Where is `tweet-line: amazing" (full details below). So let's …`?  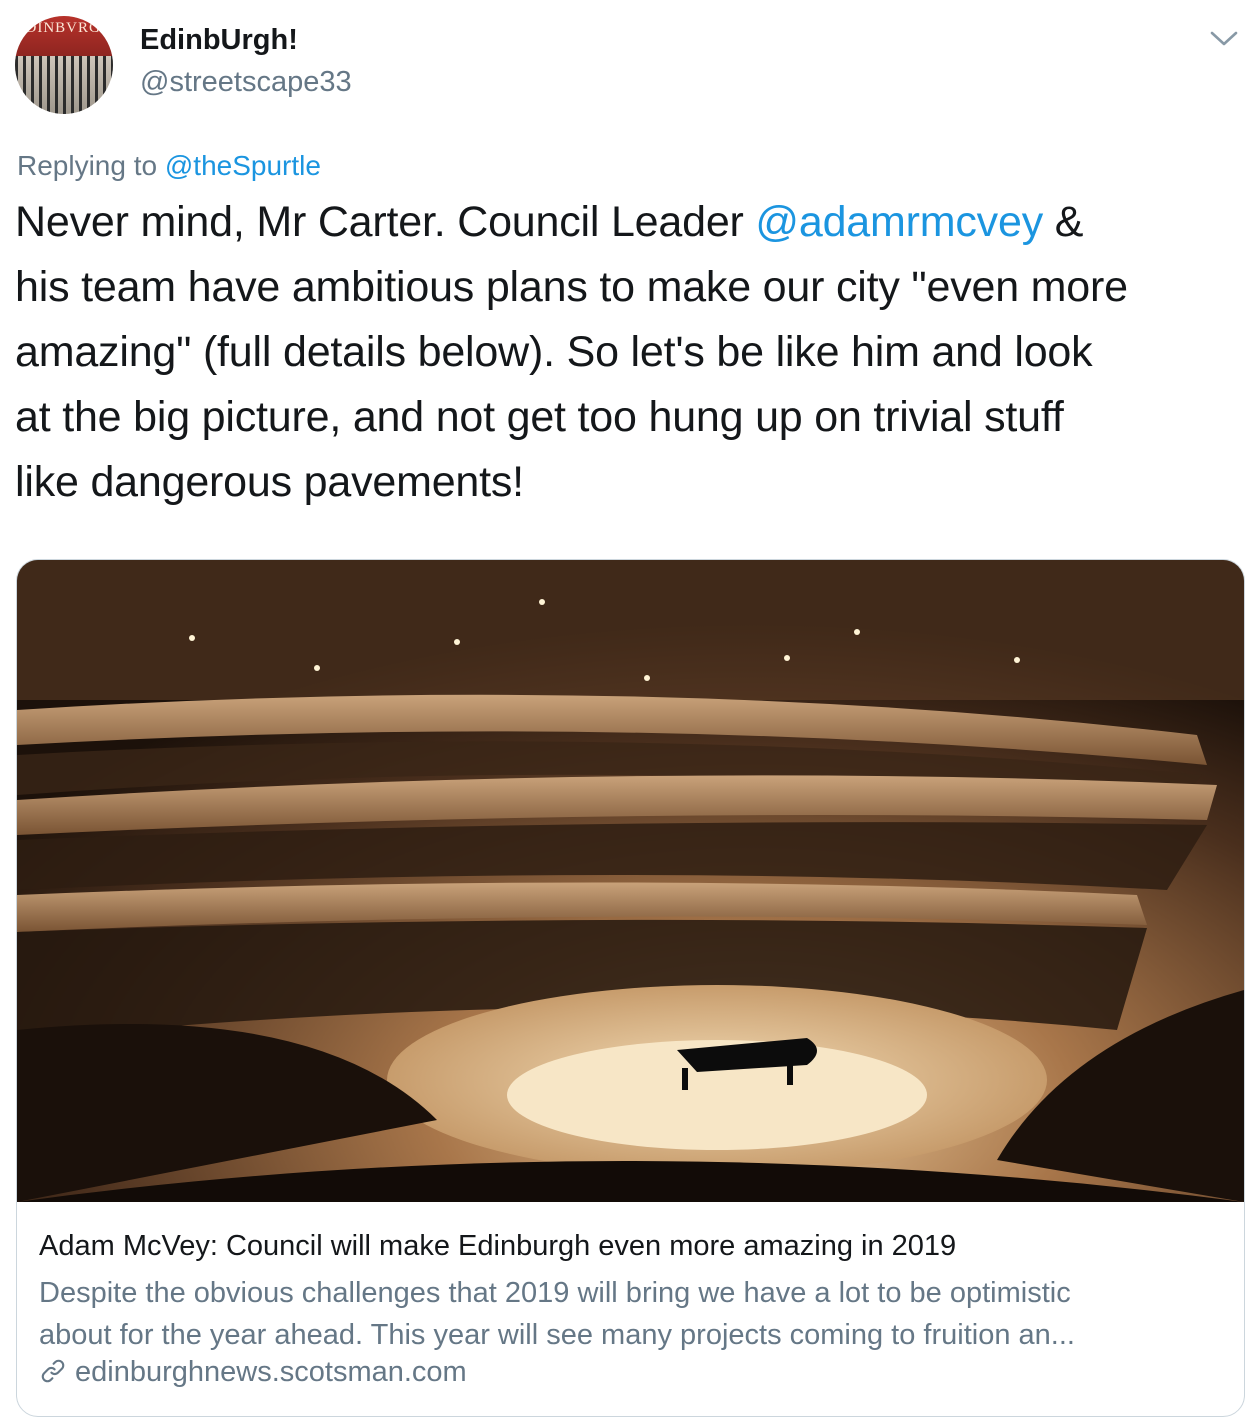 tweet-line: amazing" (full details below). So let's … is located at coordinates (554, 352).